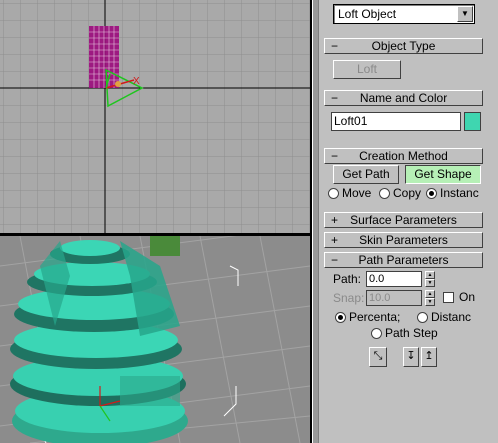  I want to click on snap-label: Snap:, so click(349, 298).